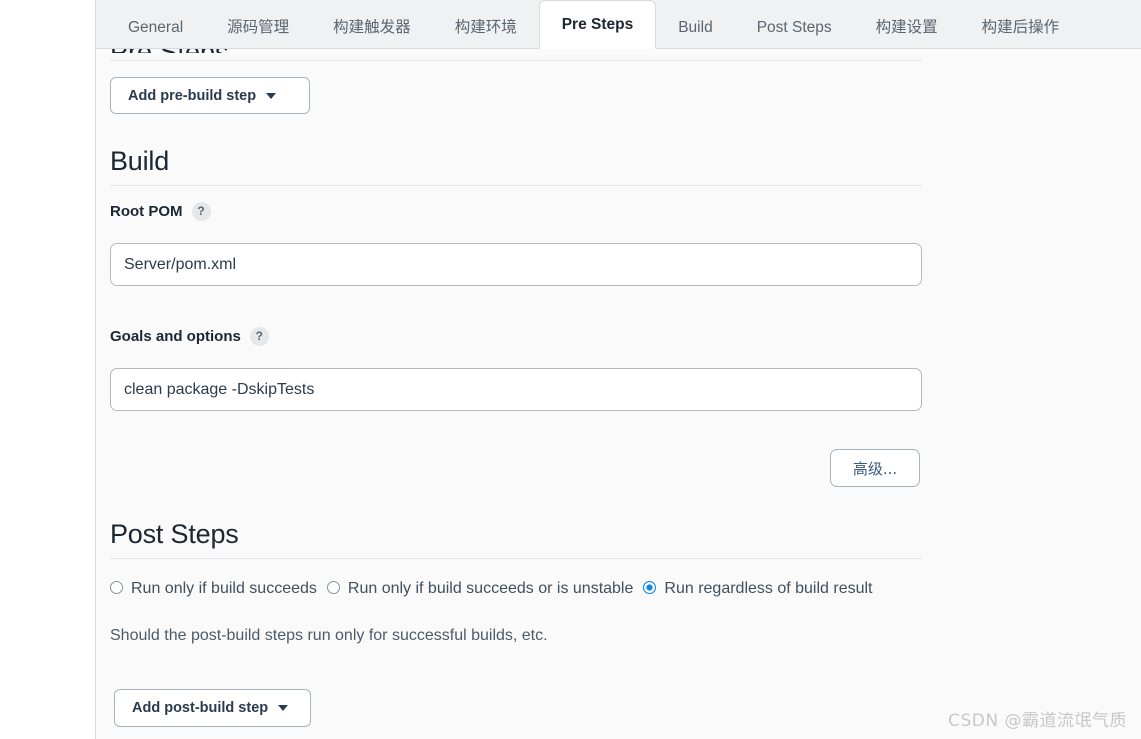 Image resolution: width=1141 pixels, height=739 pixels. What do you see at coordinates (200, 708) in the screenshot?
I see `add-post-build-step-label: Add post-build step` at bounding box center [200, 708].